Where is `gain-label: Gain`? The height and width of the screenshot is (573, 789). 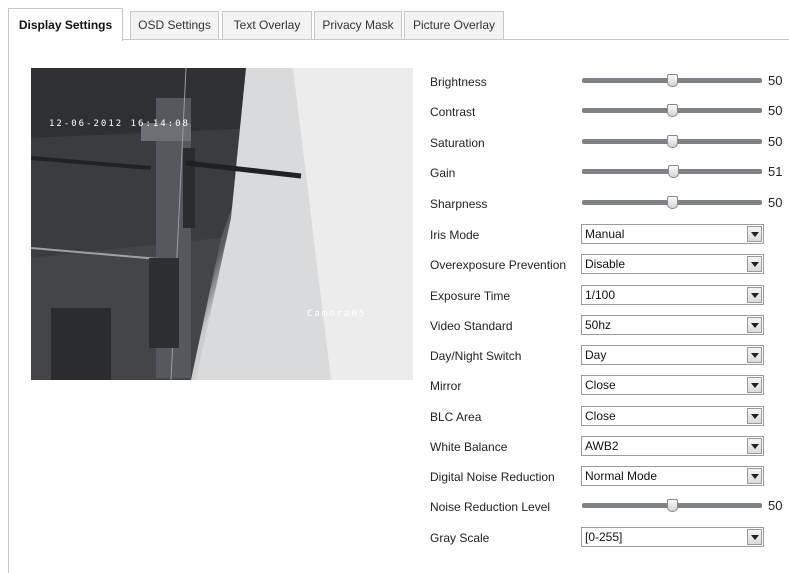
gain-label: Gain is located at coordinates (443, 173).